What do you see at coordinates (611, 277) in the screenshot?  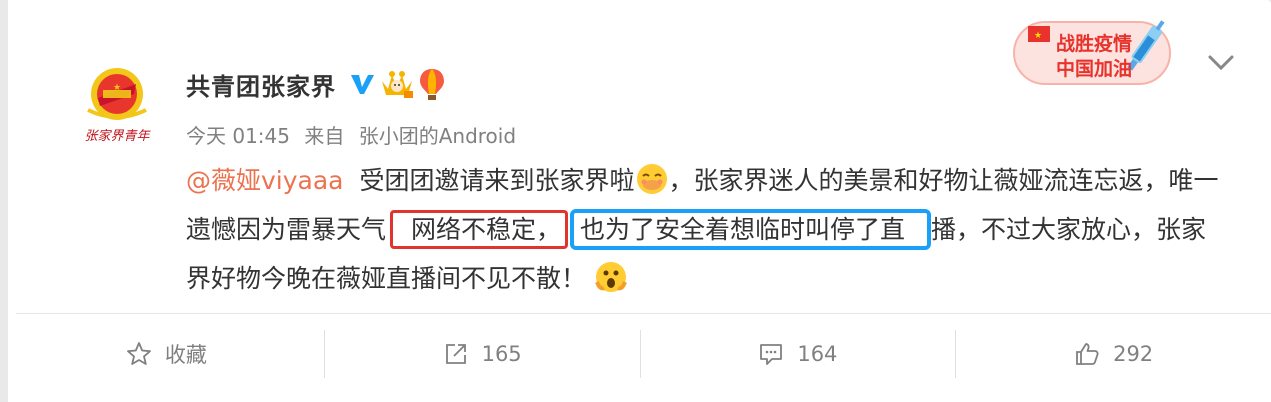 I see `surprised-face-emoji-icon` at bounding box center [611, 277].